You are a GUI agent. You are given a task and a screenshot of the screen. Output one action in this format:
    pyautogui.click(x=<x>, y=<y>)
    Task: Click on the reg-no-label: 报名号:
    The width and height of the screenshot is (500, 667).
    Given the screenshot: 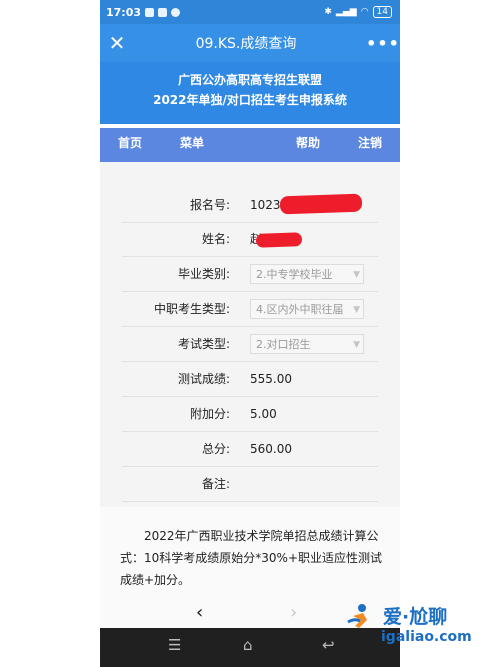 What is the action you would take?
    pyautogui.click(x=209, y=205)
    